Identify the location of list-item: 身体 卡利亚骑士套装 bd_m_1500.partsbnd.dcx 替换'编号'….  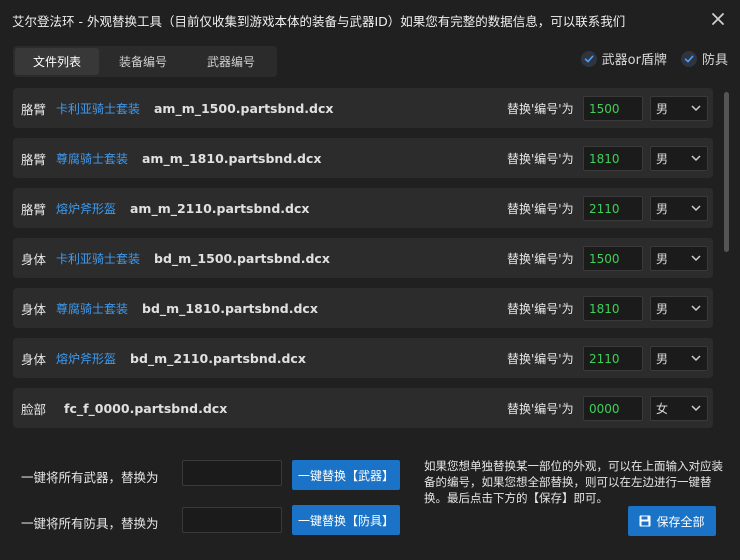
(363, 258).